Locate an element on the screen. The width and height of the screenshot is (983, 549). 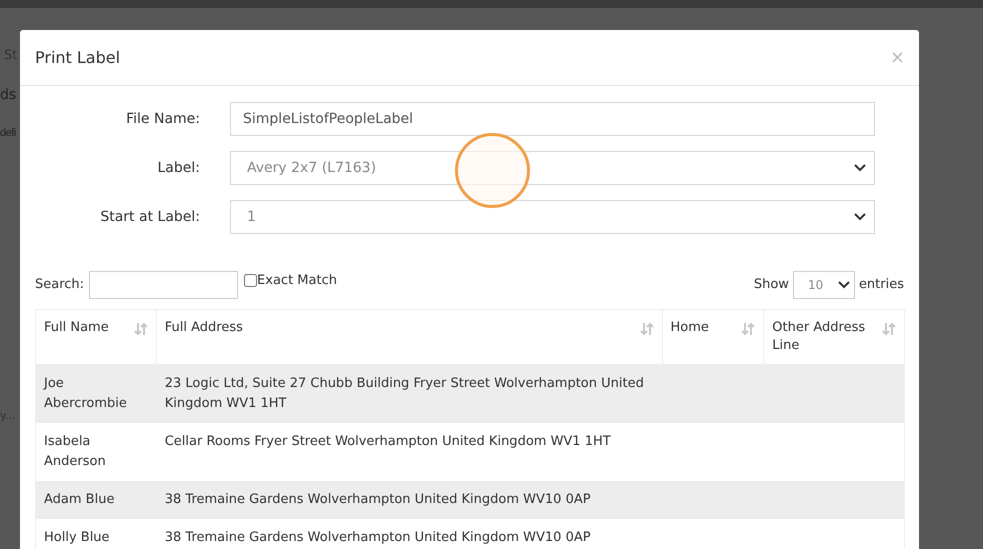
dropdown-value: 10 is located at coordinates (816, 285).